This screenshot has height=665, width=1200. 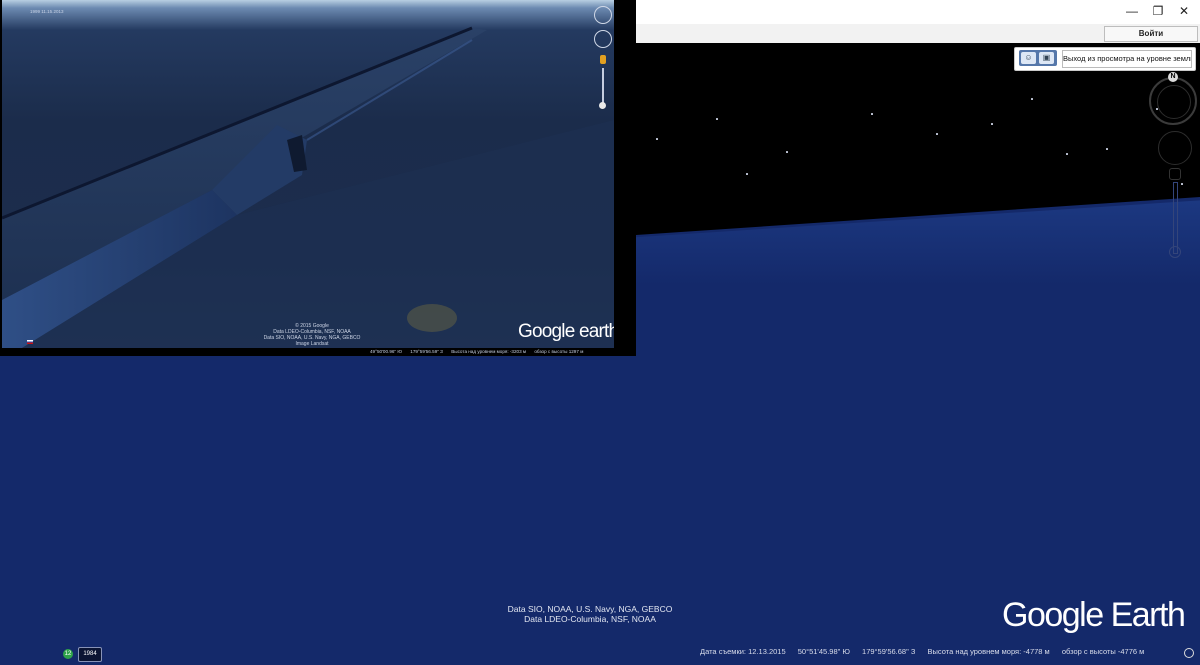 I want to click on inset-look-control, so click(x=603, y=39).